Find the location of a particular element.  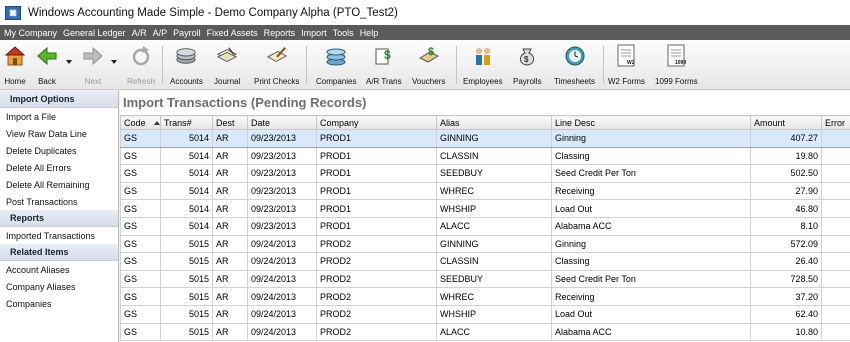

companies-button: Companies is located at coordinates (336, 66).